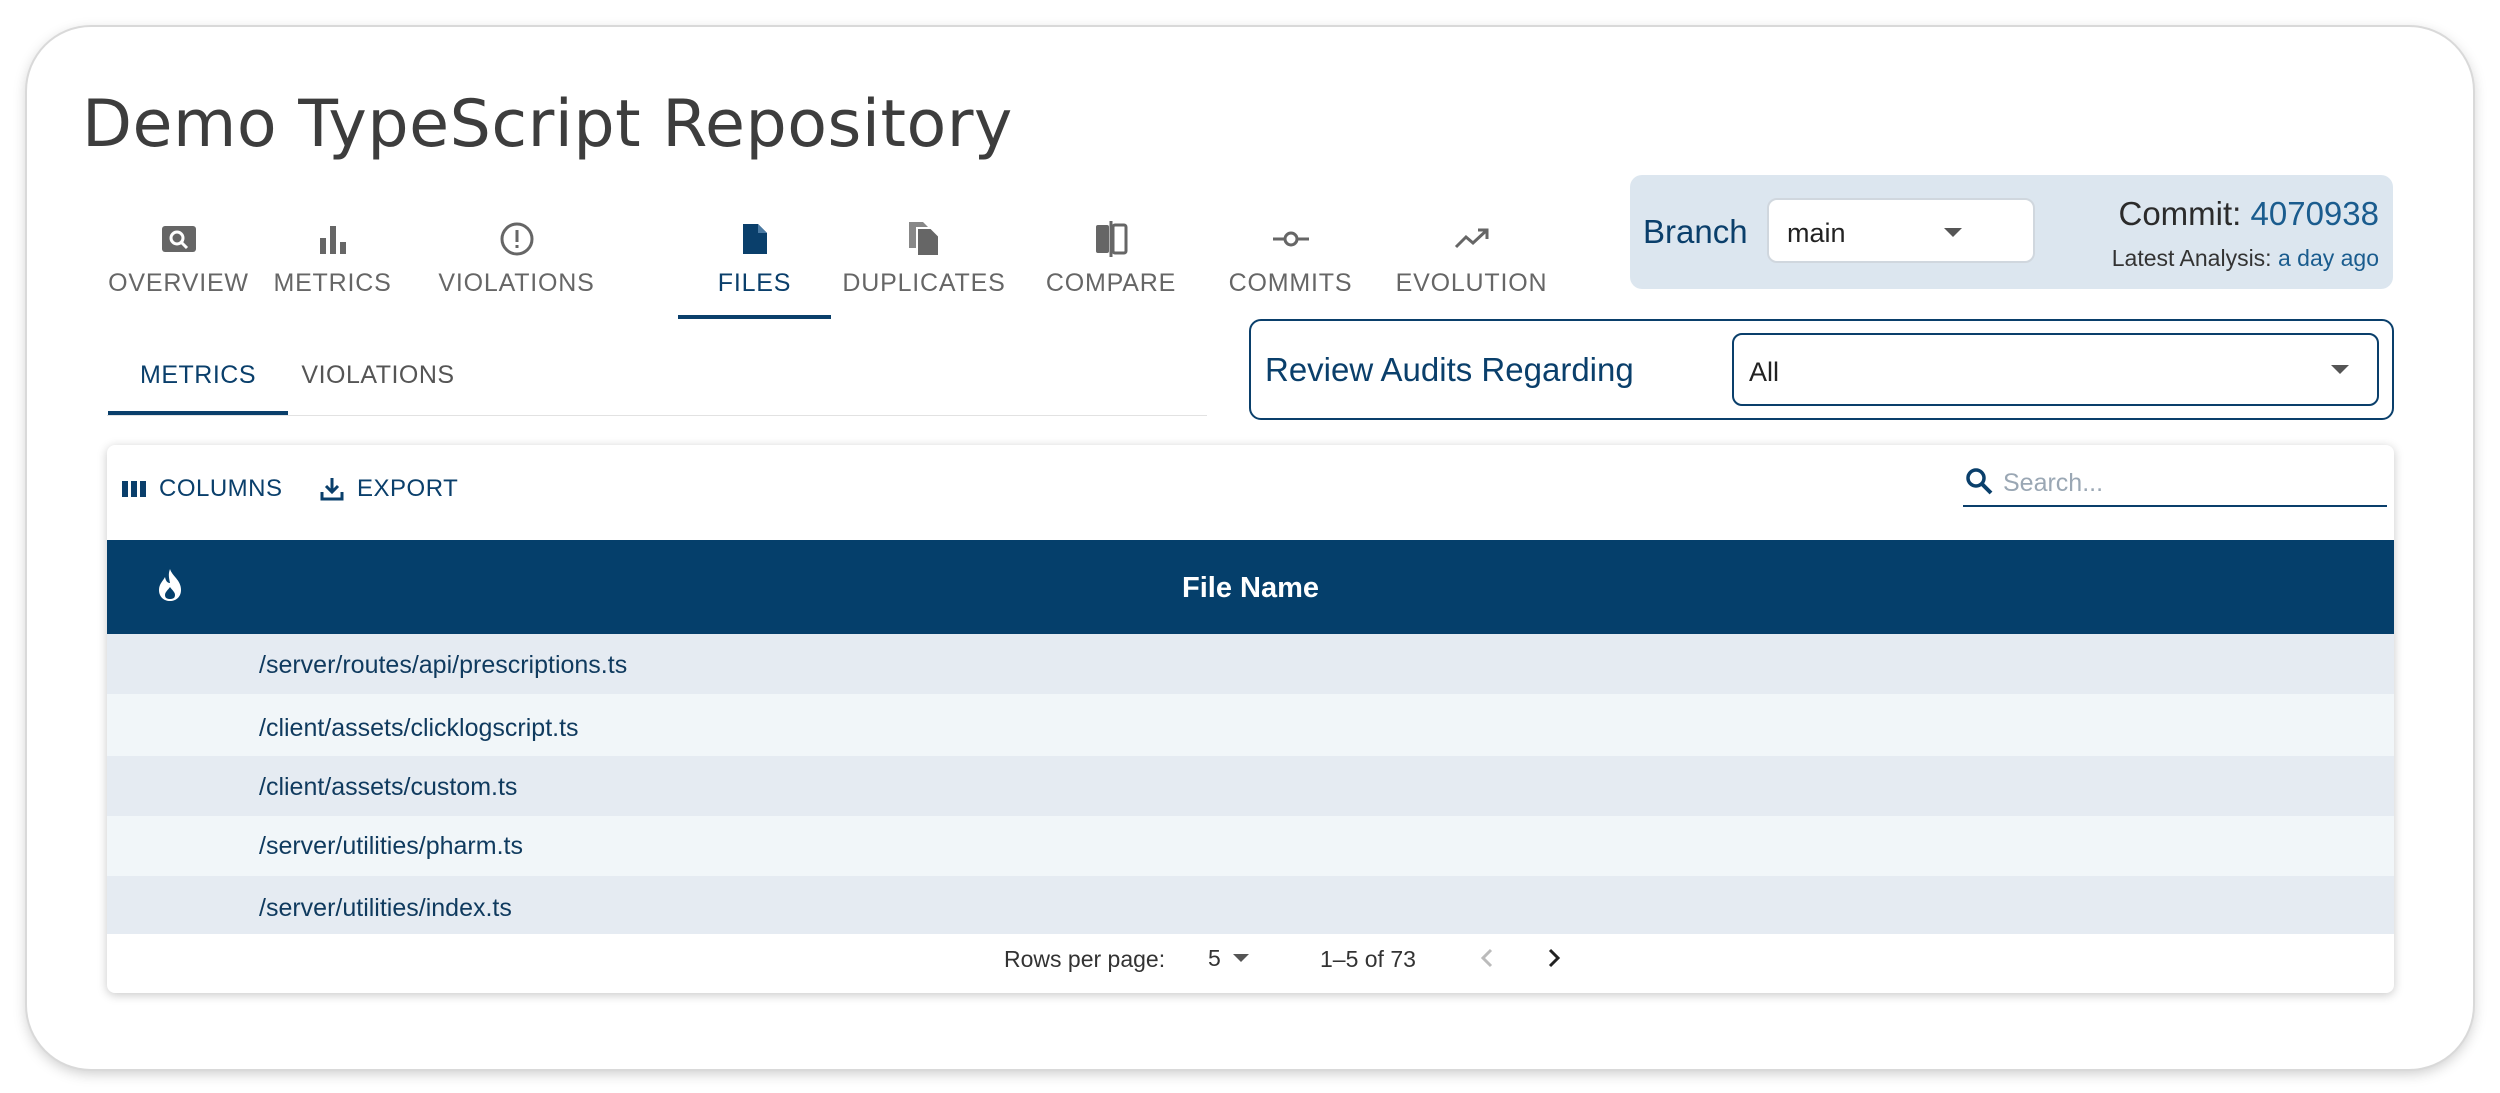 The height and width of the screenshot is (1093, 2500). I want to click on tab-metrics: METRICS, so click(332, 248).